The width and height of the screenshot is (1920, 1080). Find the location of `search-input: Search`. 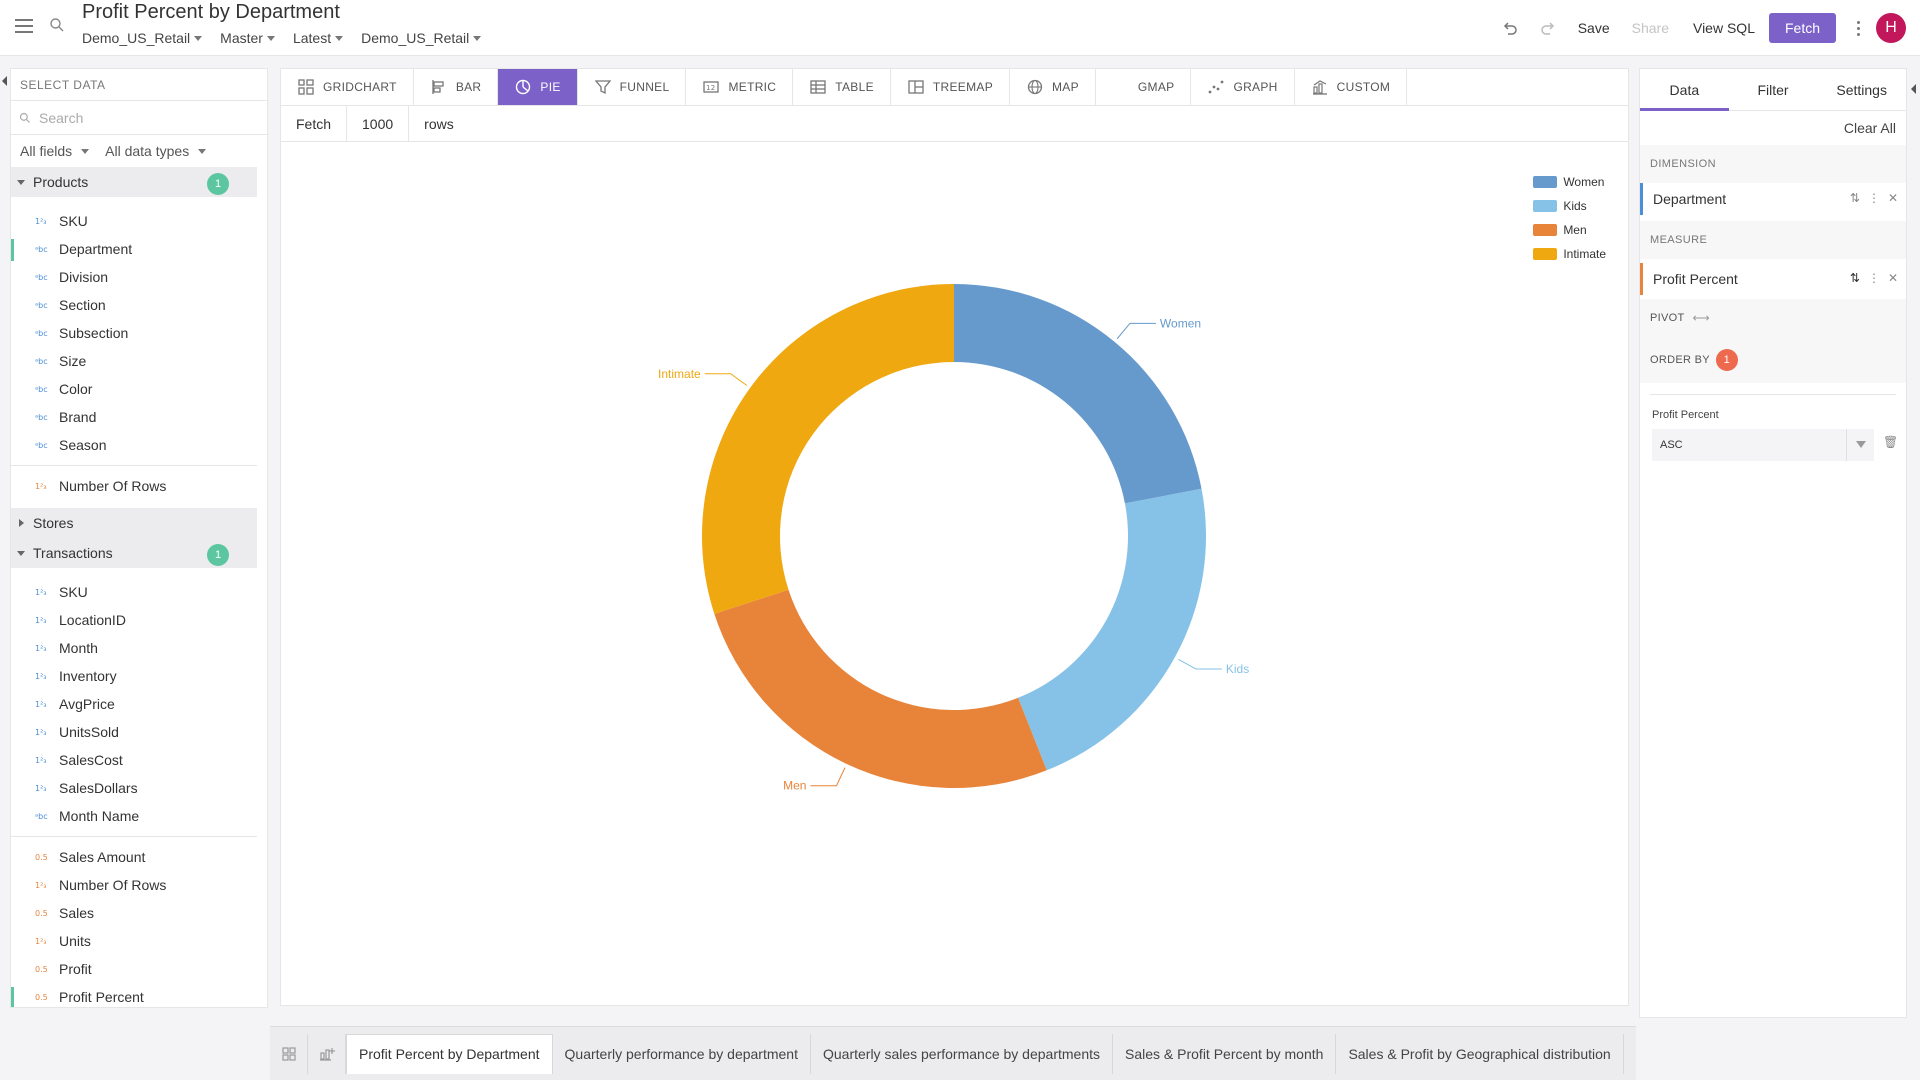

search-input: Search is located at coordinates (61, 118).